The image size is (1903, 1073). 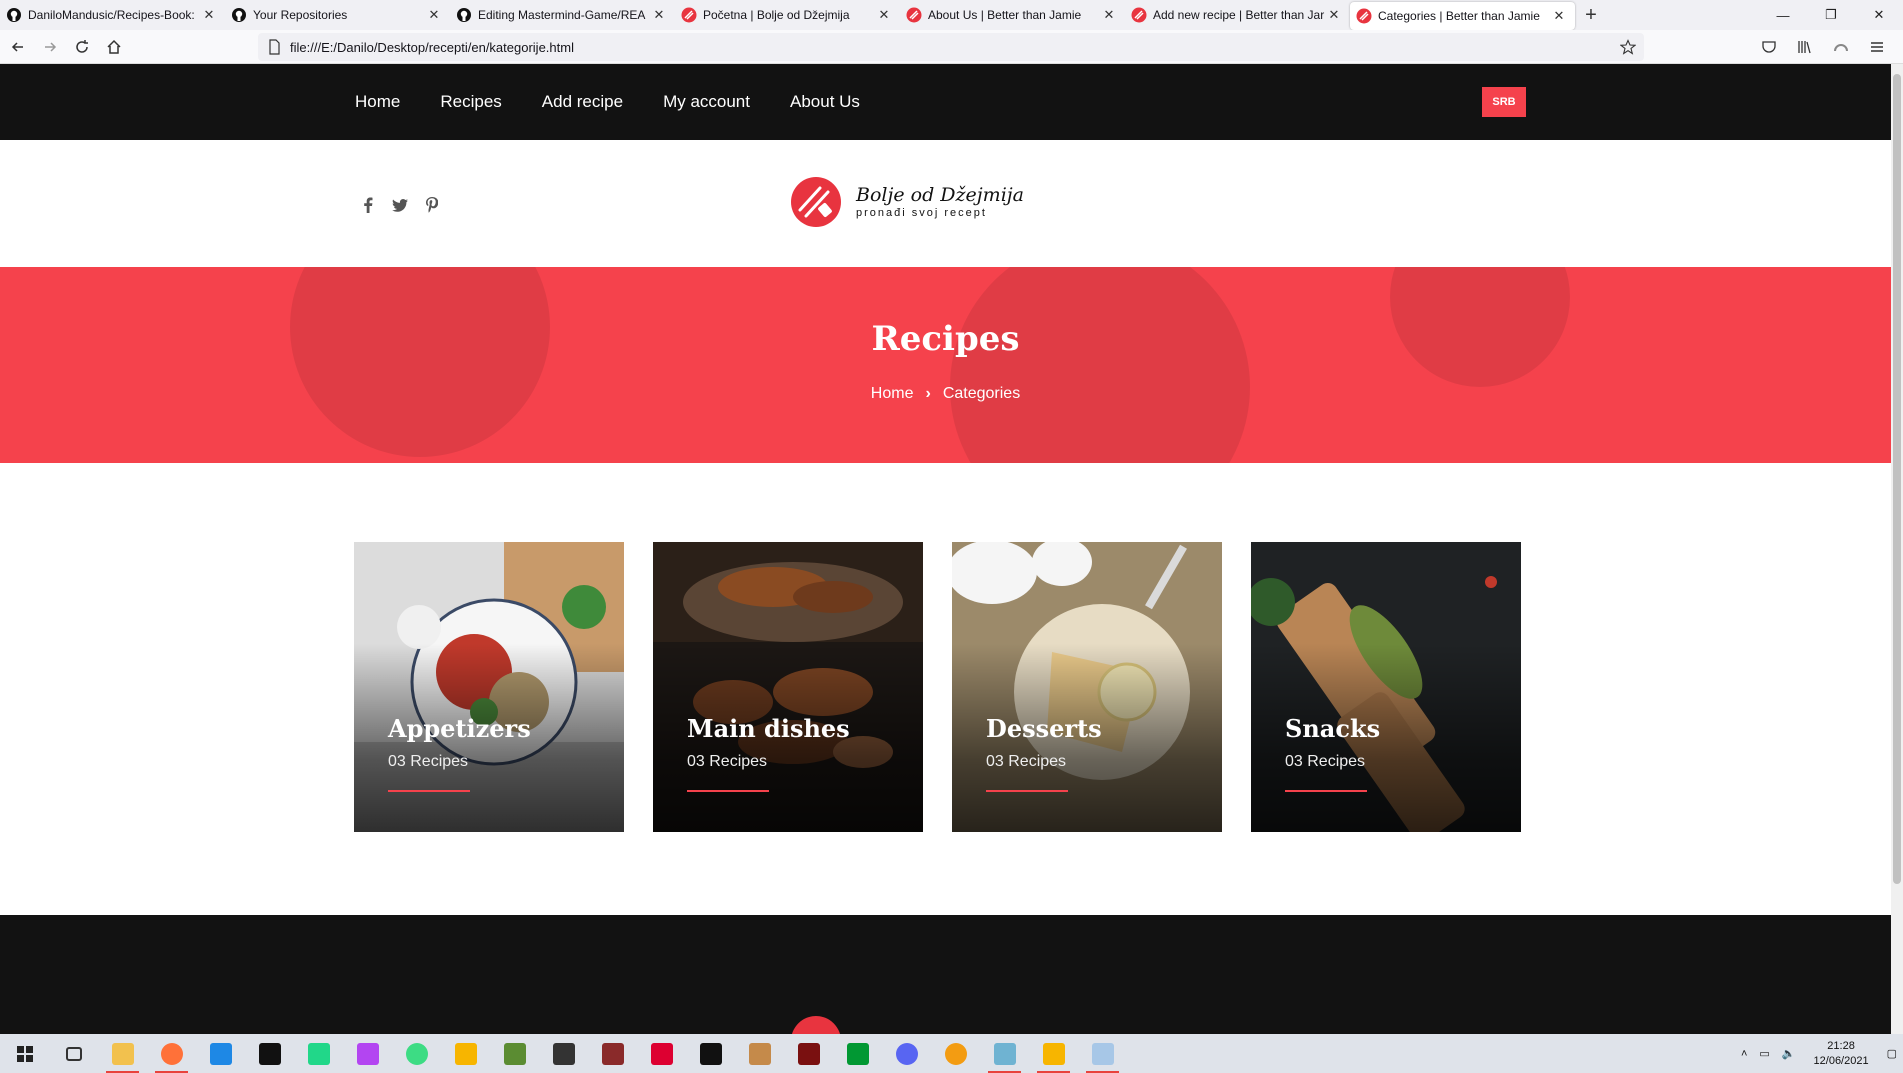 What do you see at coordinates (661, 1053) in the screenshot?
I see `angular-icon` at bounding box center [661, 1053].